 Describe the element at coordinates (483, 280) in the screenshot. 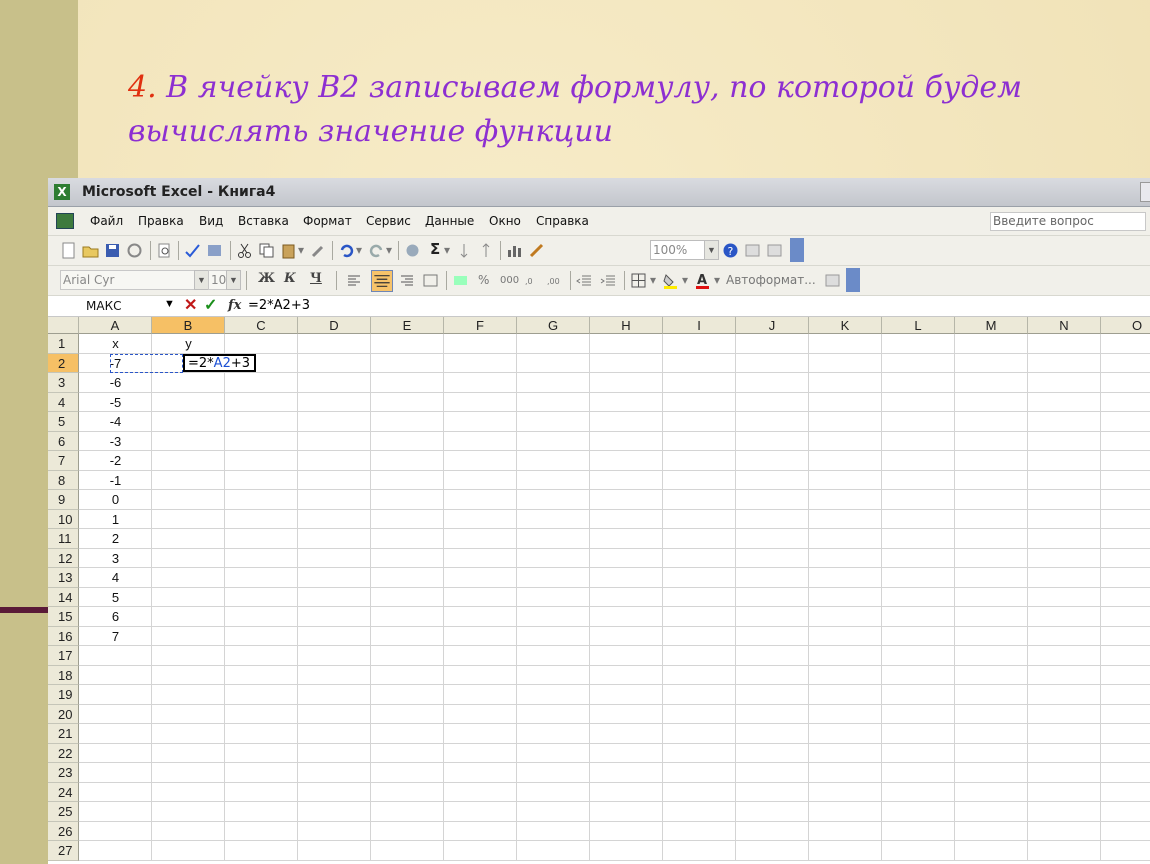

I see `percent-button: %` at that location.